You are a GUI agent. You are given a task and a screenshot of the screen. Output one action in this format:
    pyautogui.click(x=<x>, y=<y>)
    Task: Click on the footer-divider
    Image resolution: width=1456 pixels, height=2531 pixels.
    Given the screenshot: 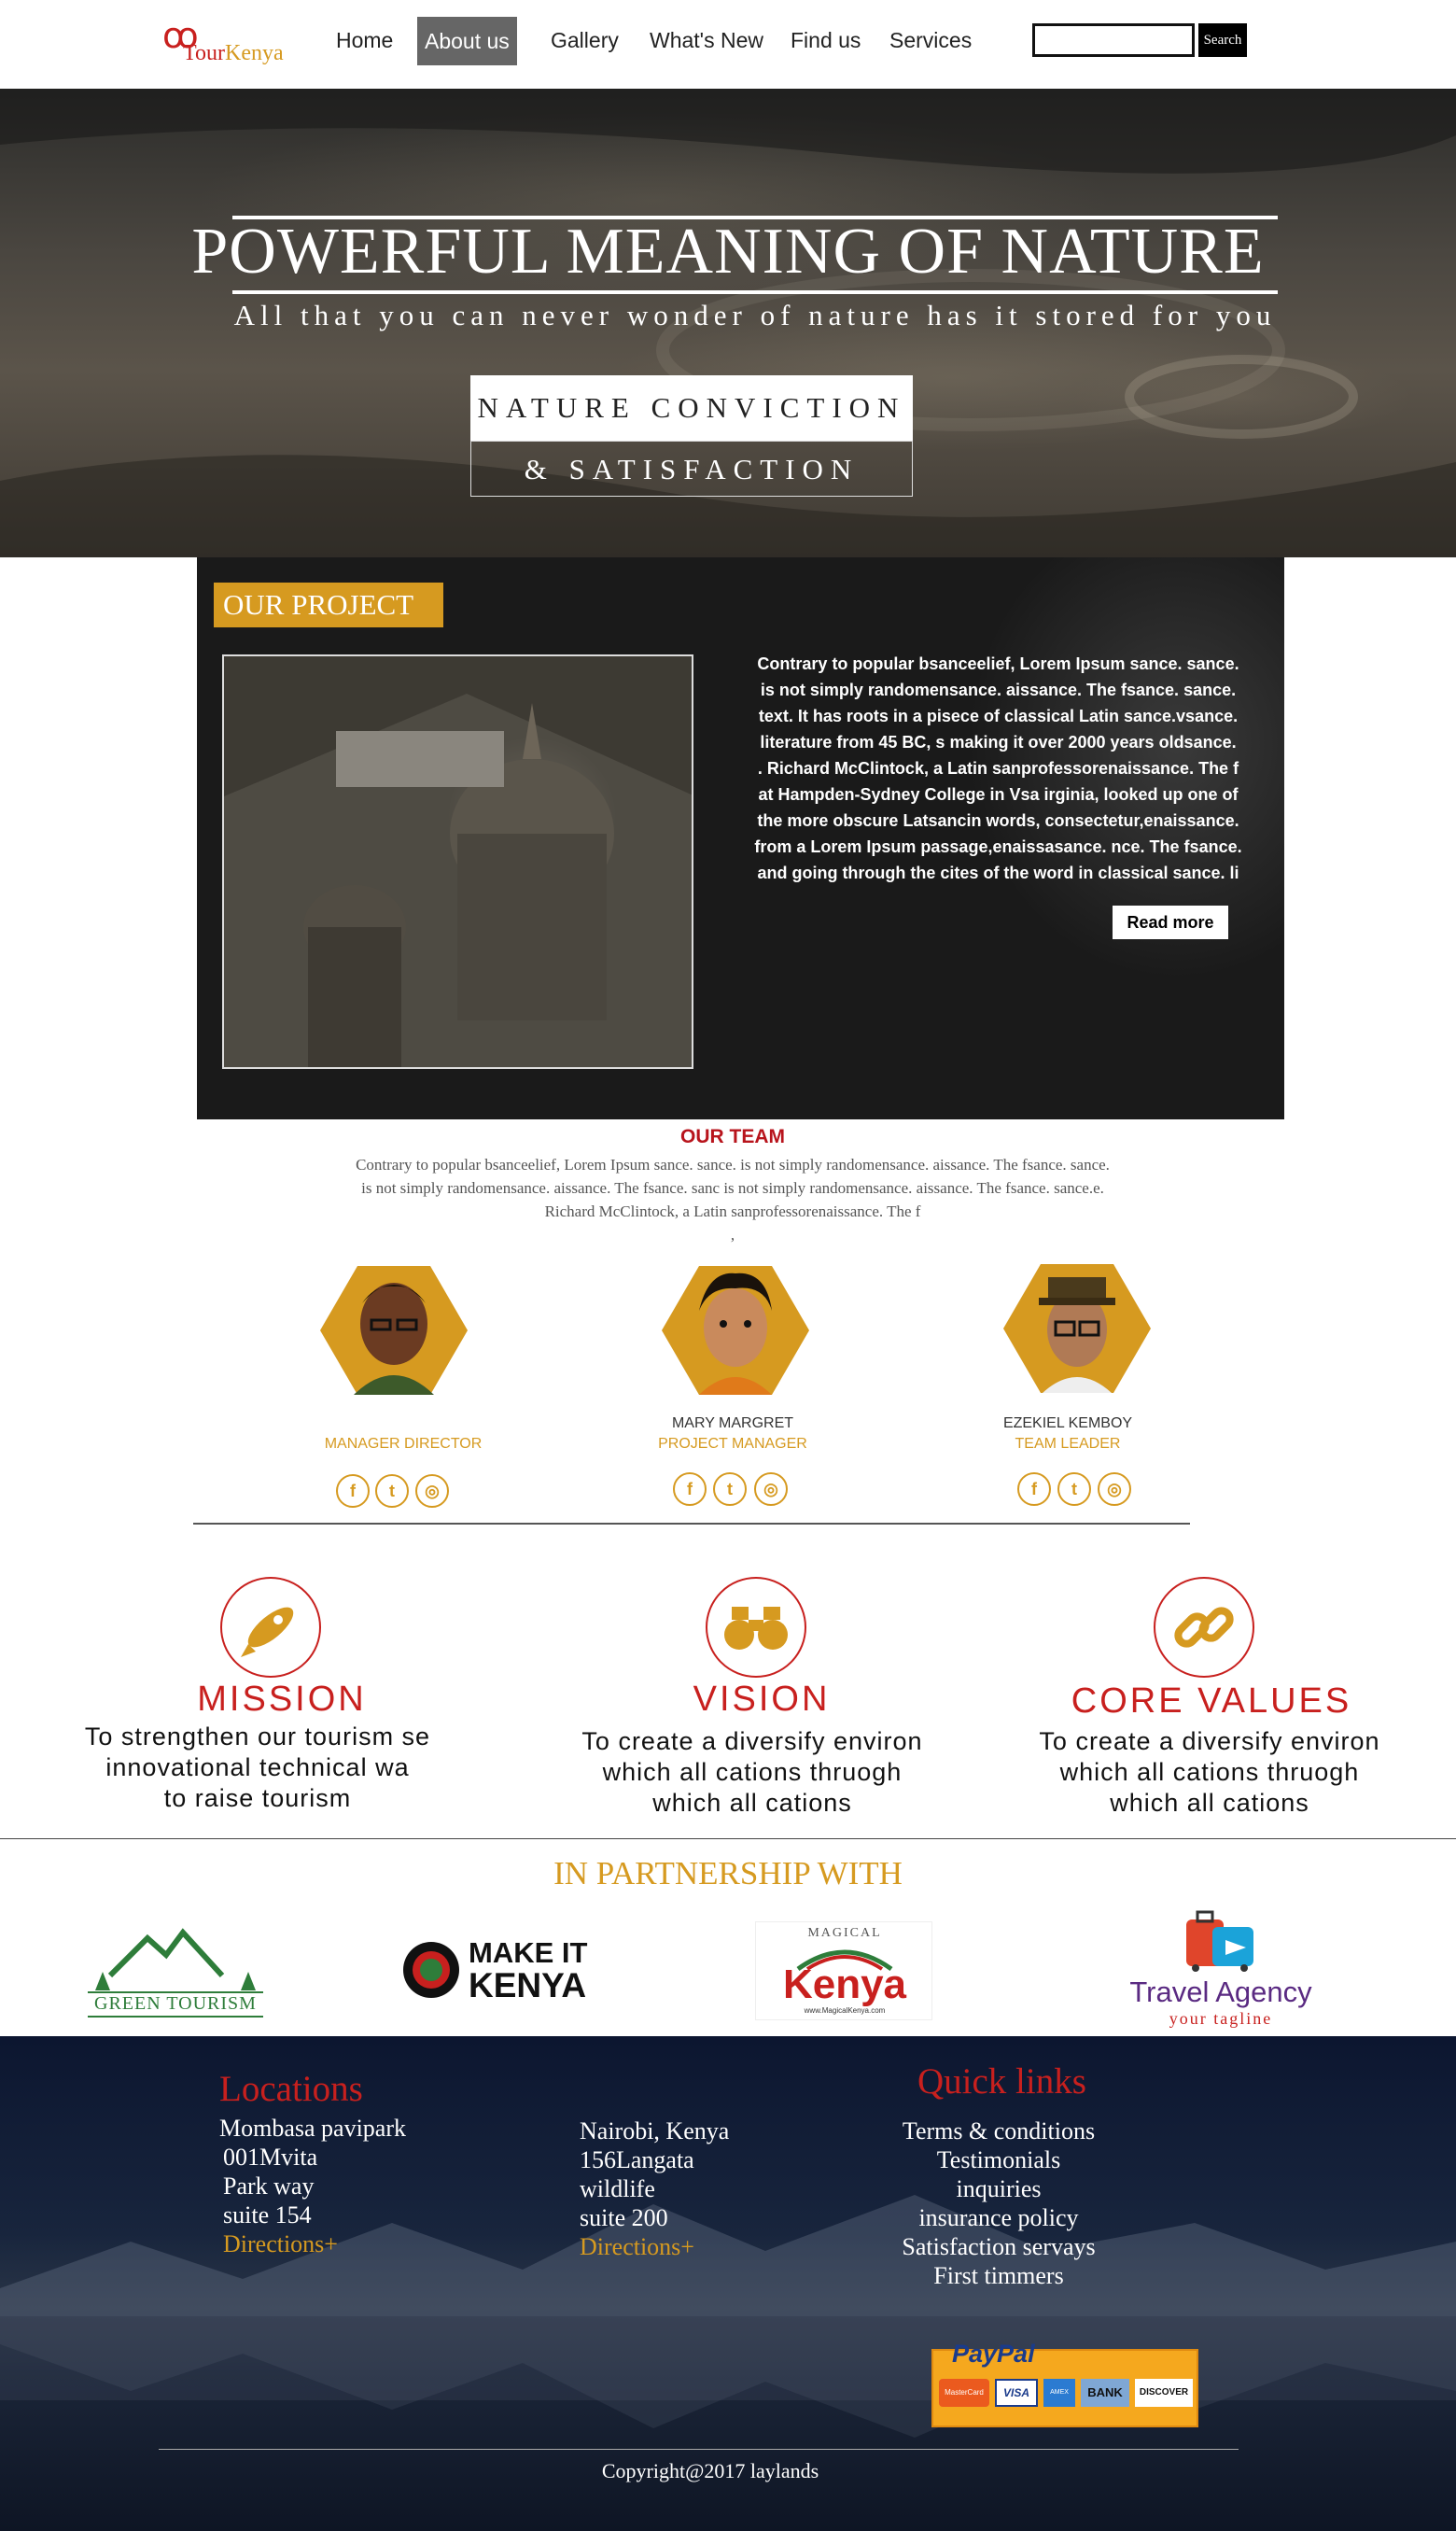 What is the action you would take?
    pyautogui.click(x=699, y=2449)
    